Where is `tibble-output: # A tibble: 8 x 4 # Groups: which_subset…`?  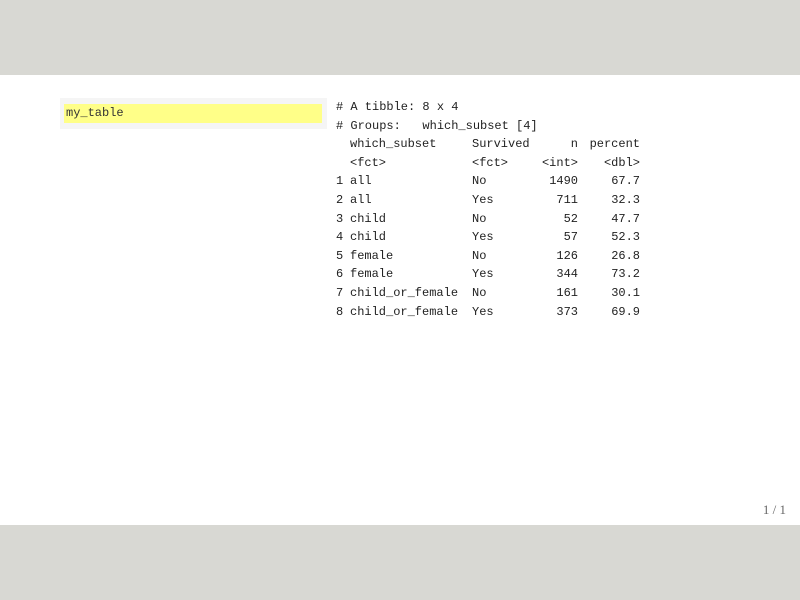 tibble-output: # A tibble: 8 x 4 # Groups: which_subset… is located at coordinates (488, 209).